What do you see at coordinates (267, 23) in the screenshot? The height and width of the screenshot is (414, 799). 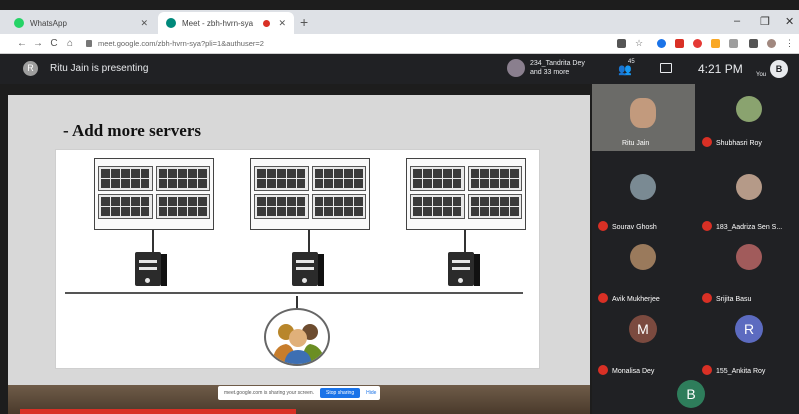 I see `recording-dot-icon` at bounding box center [267, 23].